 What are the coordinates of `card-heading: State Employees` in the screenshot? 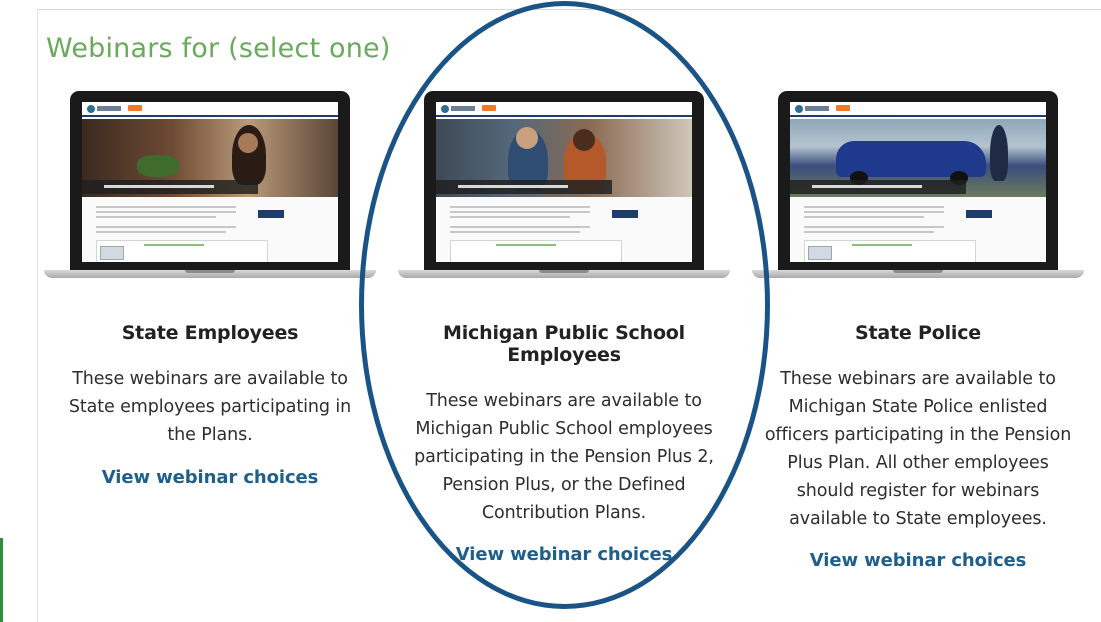 It's located at (210, 333).